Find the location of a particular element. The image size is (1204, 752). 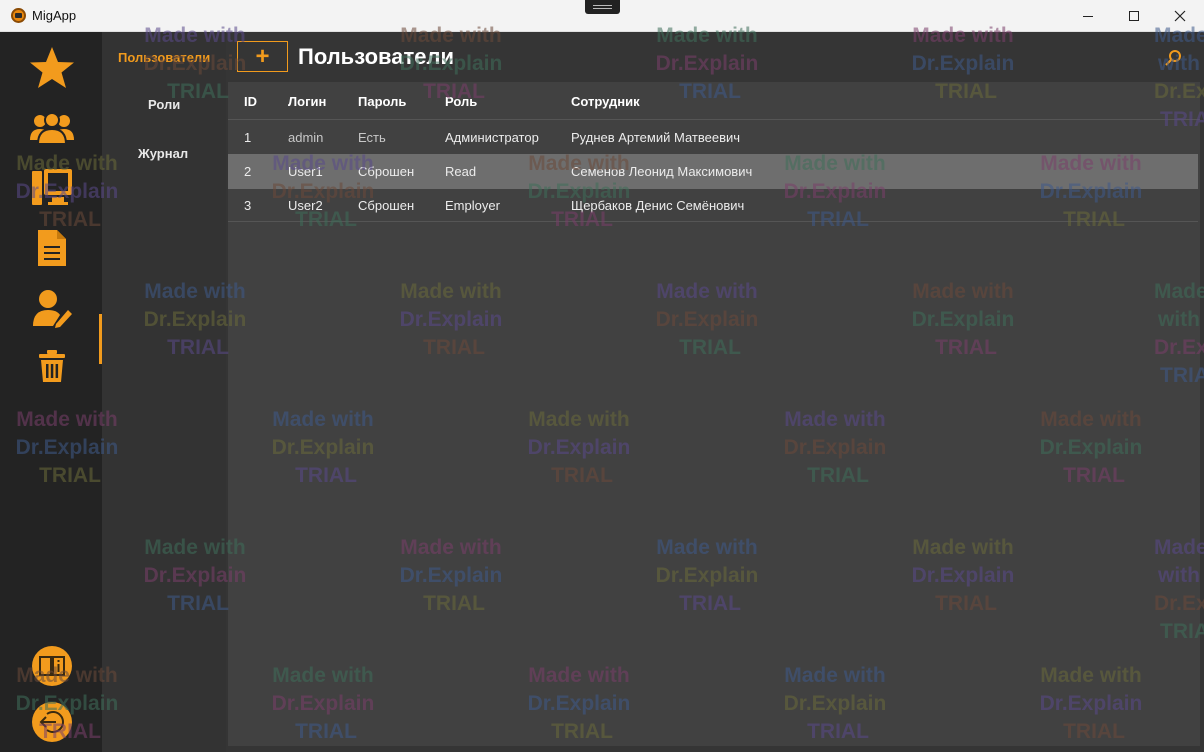

table-divider is located at coordinates (713, 221).